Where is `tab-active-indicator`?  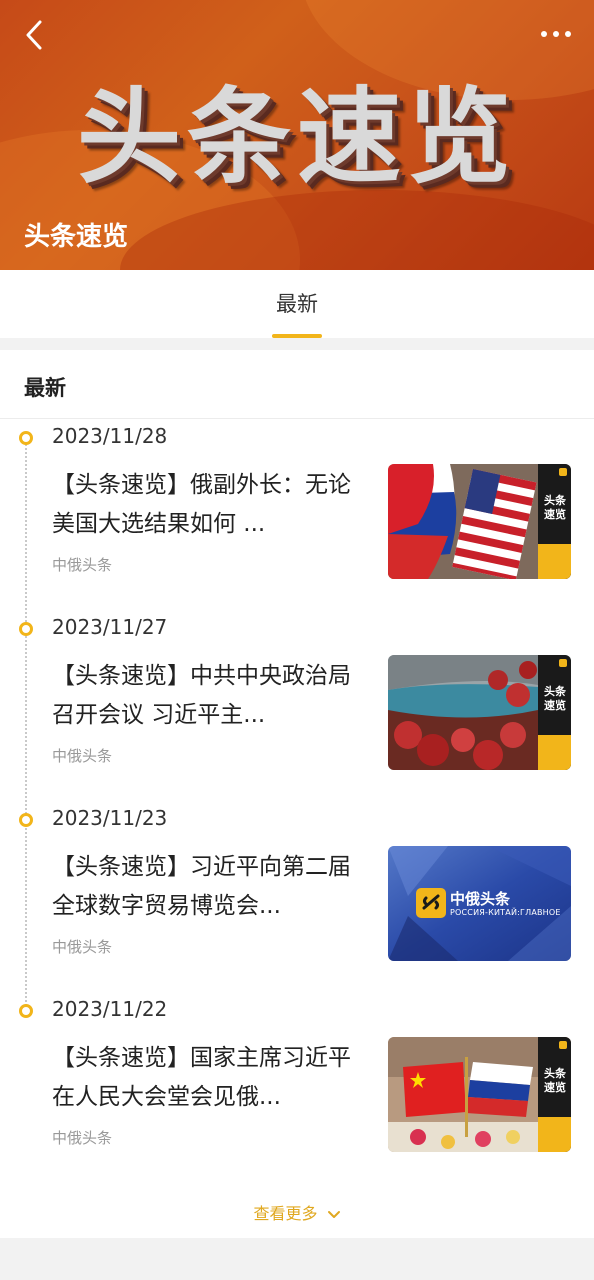 tab-active-indicator is located at coordinates (297, 336).